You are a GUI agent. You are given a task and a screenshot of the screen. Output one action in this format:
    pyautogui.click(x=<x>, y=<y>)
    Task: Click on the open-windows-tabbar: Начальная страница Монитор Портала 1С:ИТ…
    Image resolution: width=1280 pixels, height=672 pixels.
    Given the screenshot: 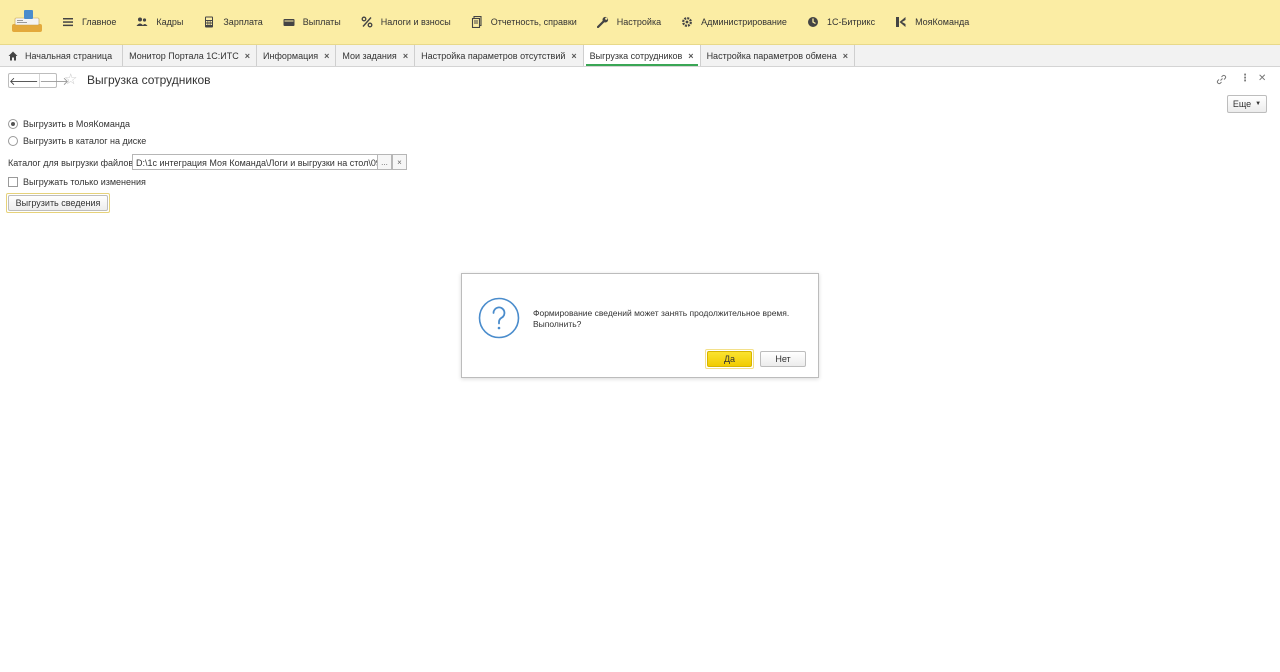 What is the action you would take?
    pyautogui.click(x=640, y=56)
    